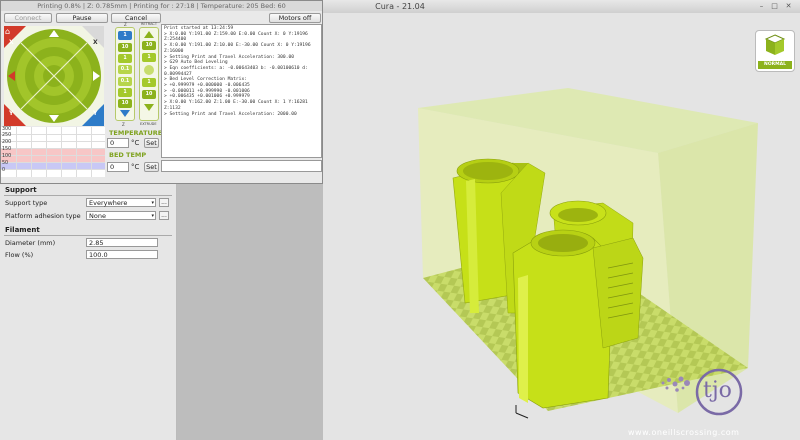 The image size is (800, 440). Describe the element at coordinates (125, 113) in the screenshot. I see `z-down-arrow-icon` at that location.